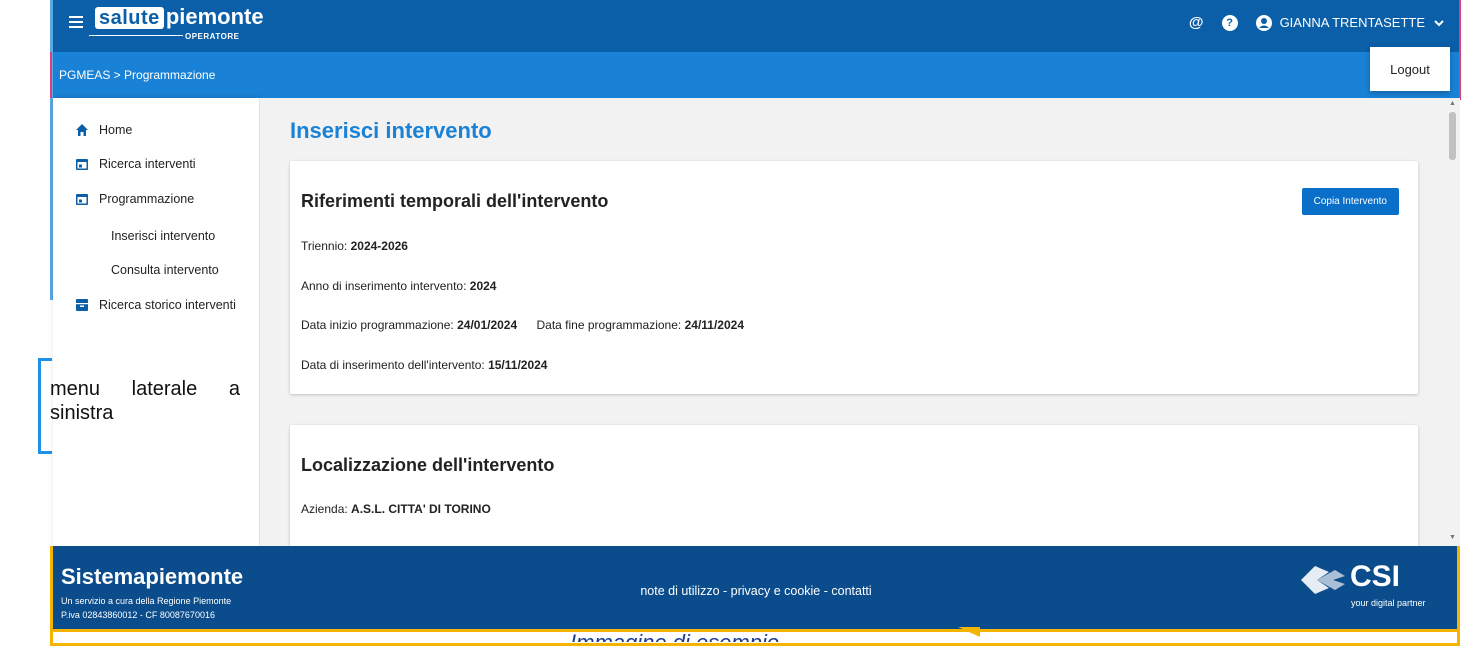  Describe the element at coordinates (483, 286) in the screenshot. I see `anno-value: 2024` at that location.